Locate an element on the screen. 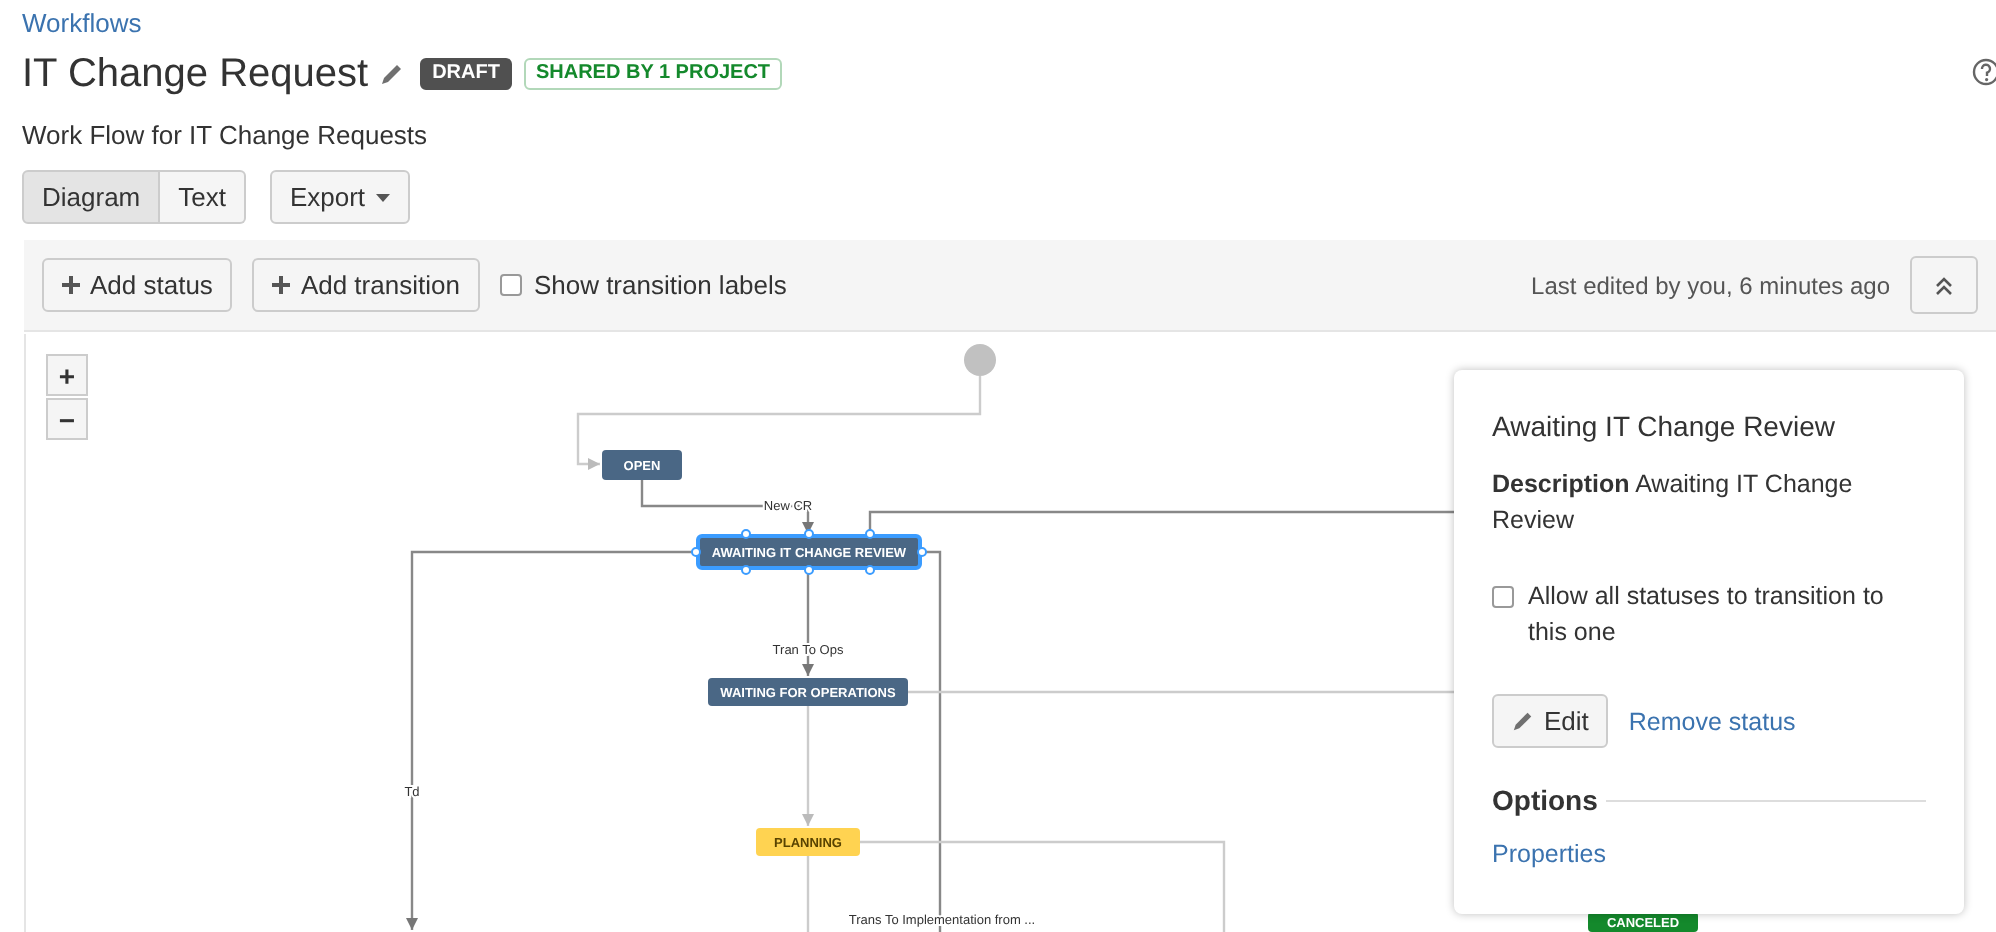  double-chevron-icon is located at coordinates (1944, 285).